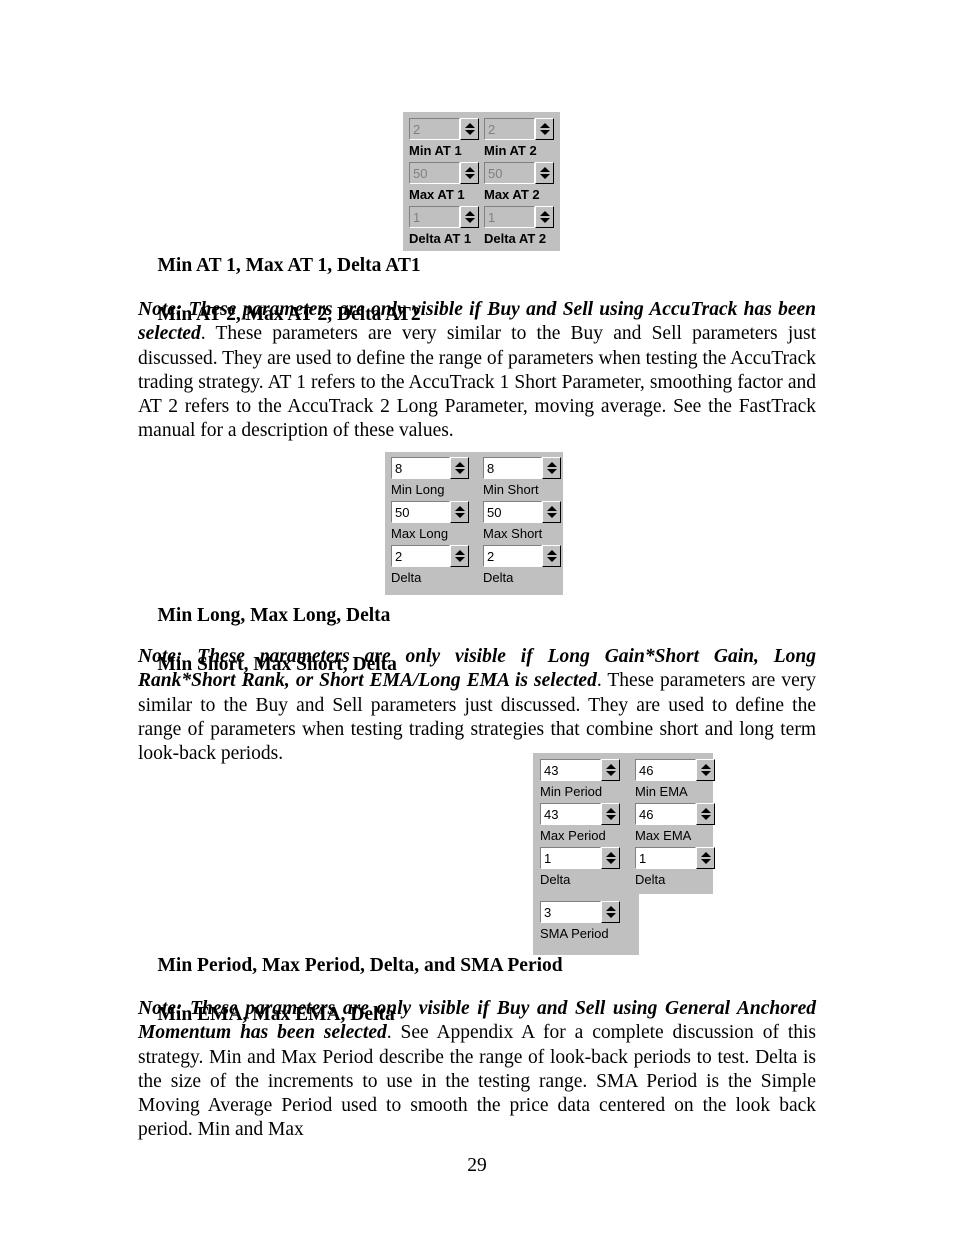 The width and height of the screenshot is (954, 1235). I want to click on sma-period-input: 3, so click(570, 912).